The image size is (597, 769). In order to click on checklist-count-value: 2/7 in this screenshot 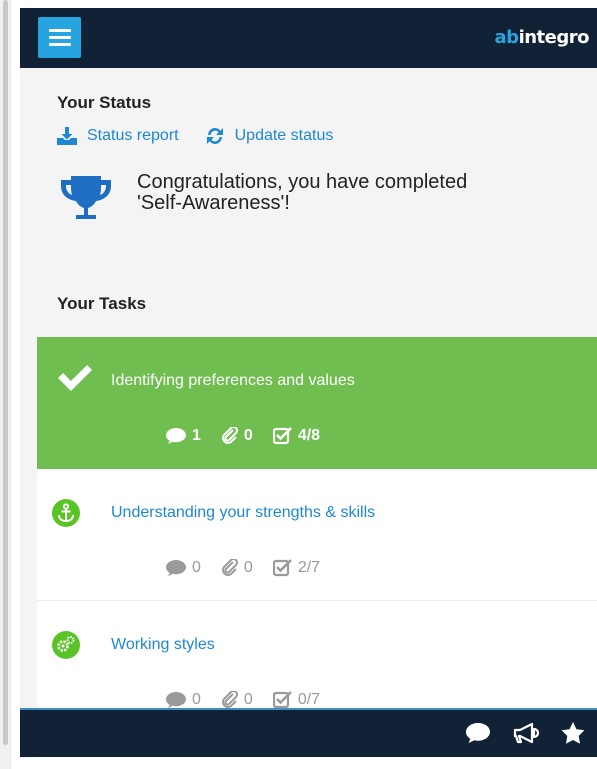, I will do `click(309, 567)`.